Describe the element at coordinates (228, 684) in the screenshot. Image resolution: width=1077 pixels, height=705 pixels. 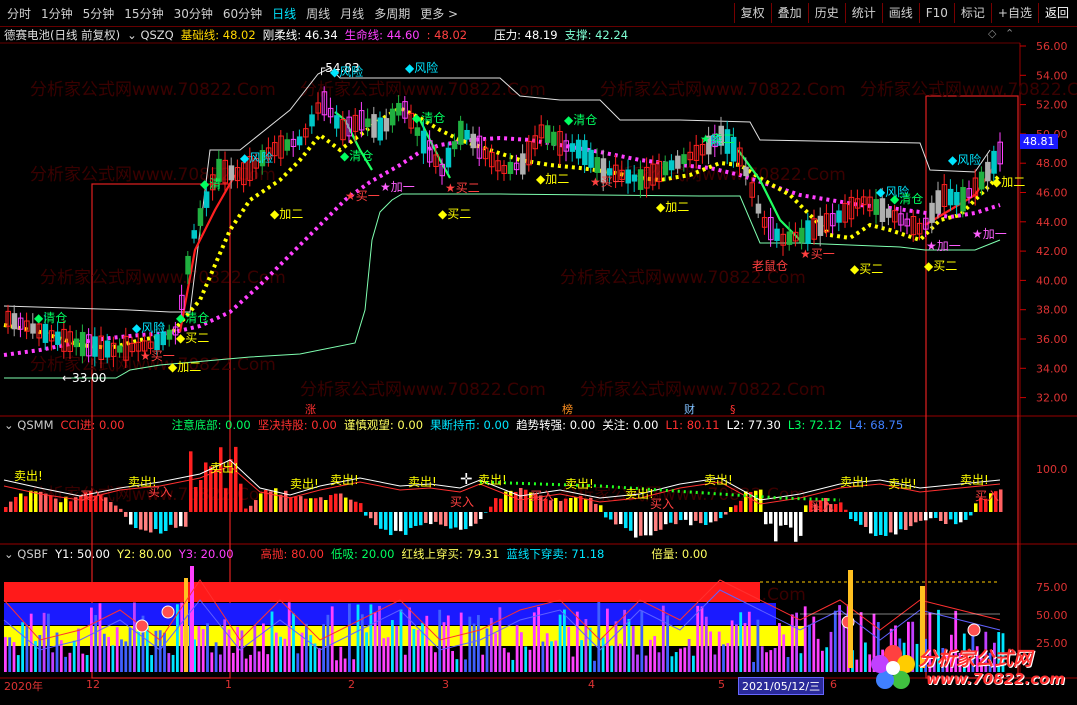
I see `date-label: 1` at that location.